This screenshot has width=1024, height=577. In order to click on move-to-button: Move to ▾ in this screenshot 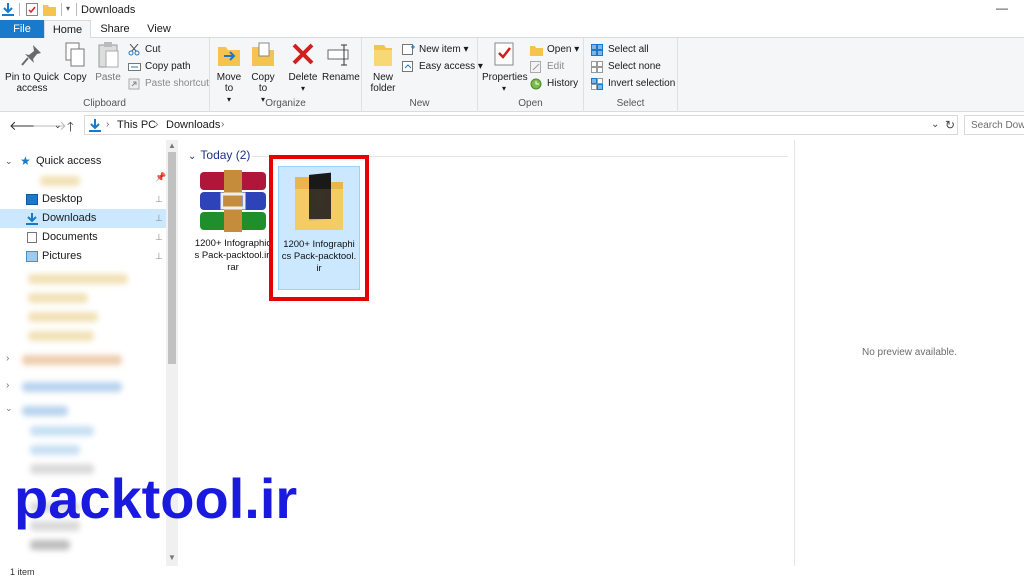, I will do `click(229, 73)`.